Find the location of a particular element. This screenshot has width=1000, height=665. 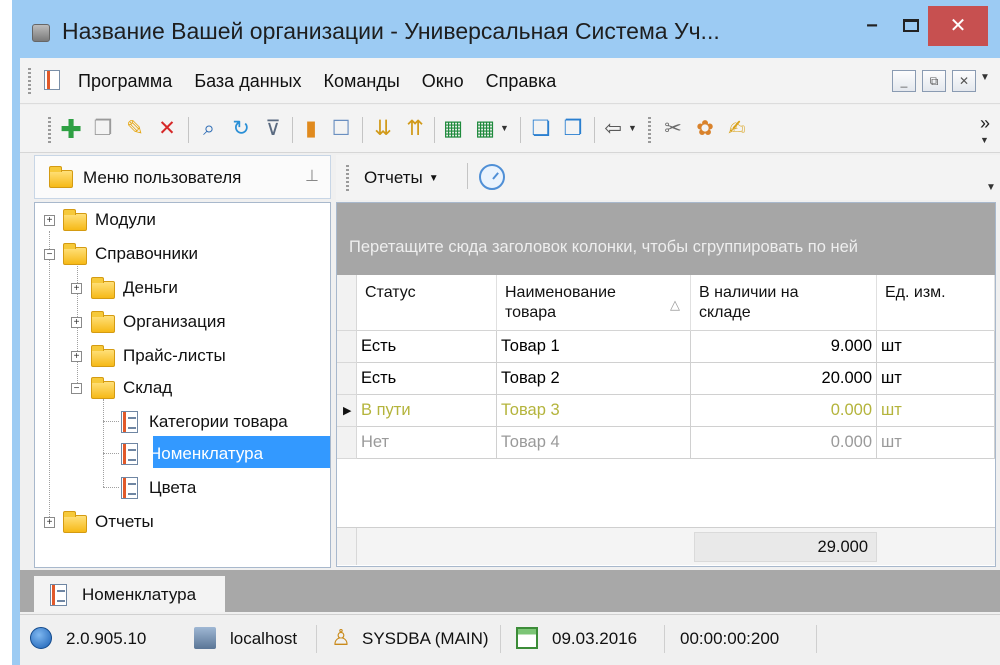

tree-item-references: − Справочники is located at coordinates (182, 255).